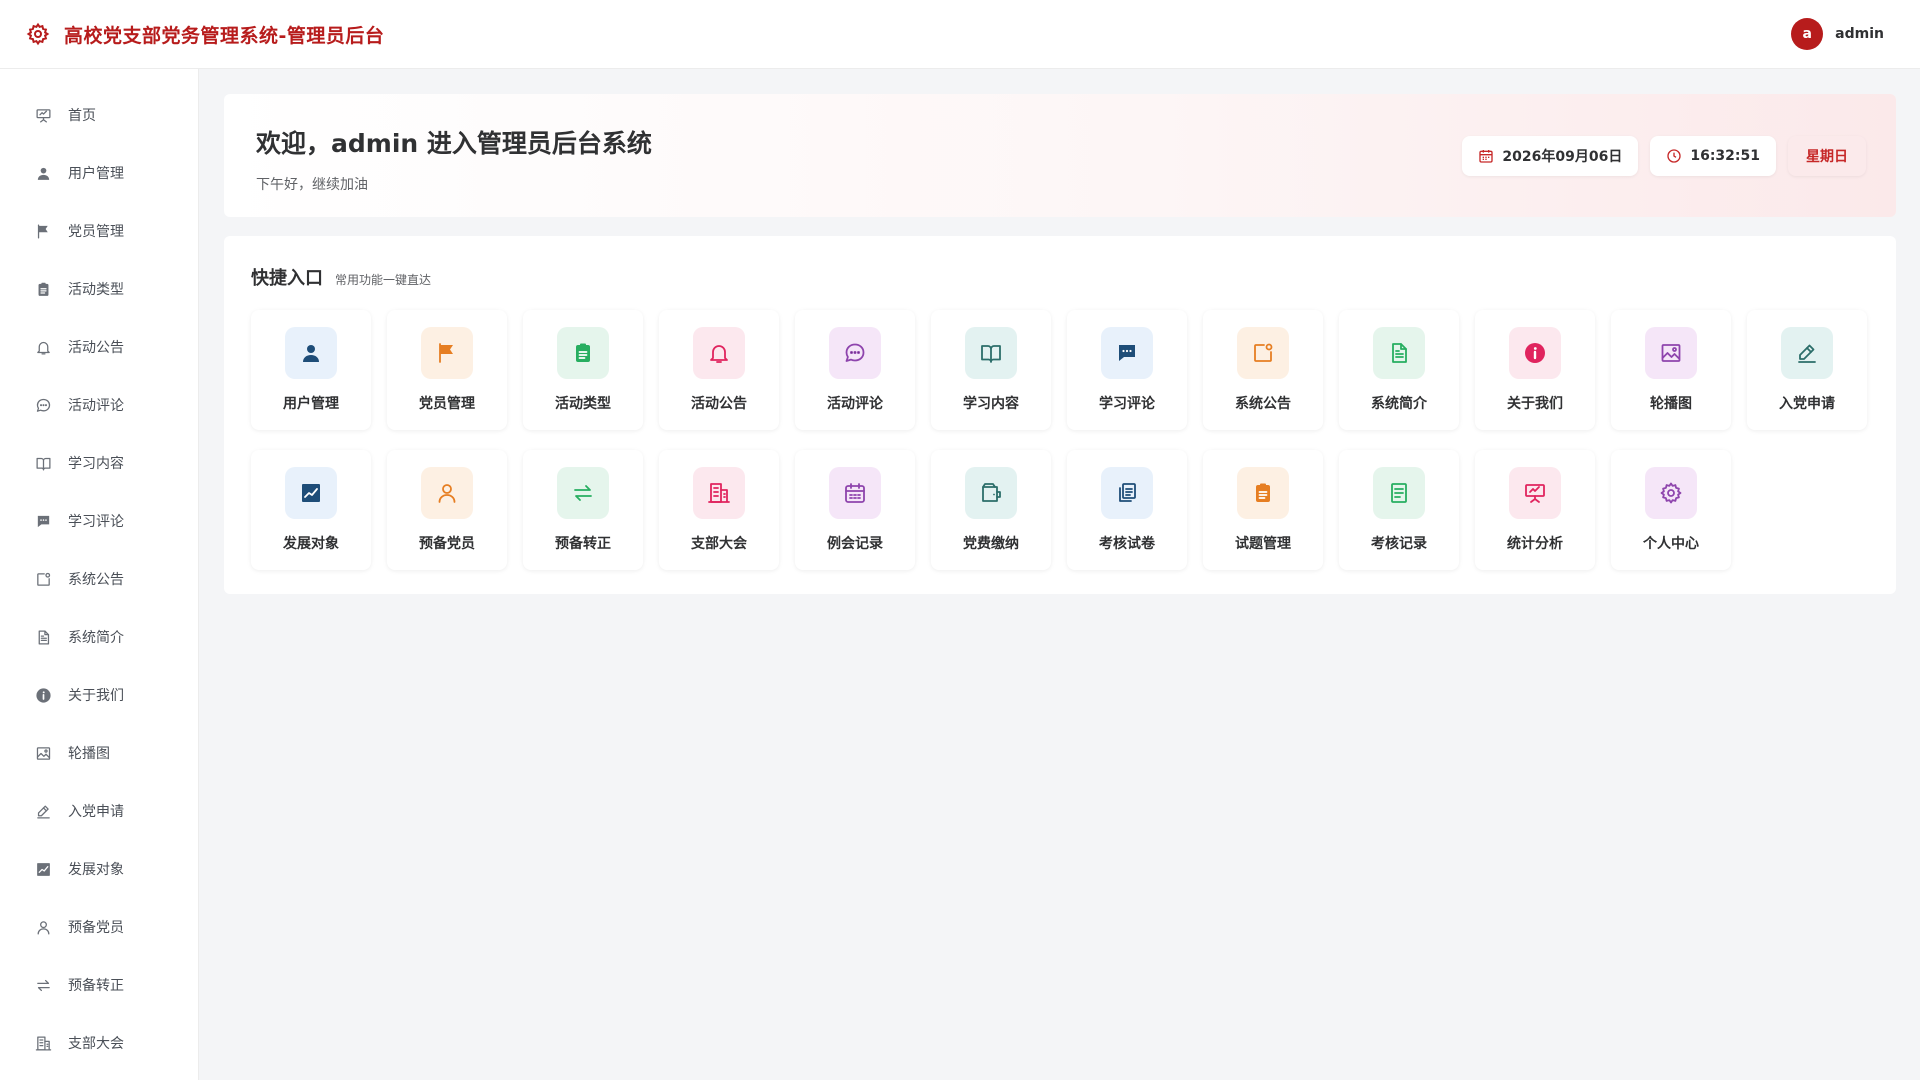  I want to click on sidebar-item-label: 支部大会, so click(96, 1044).